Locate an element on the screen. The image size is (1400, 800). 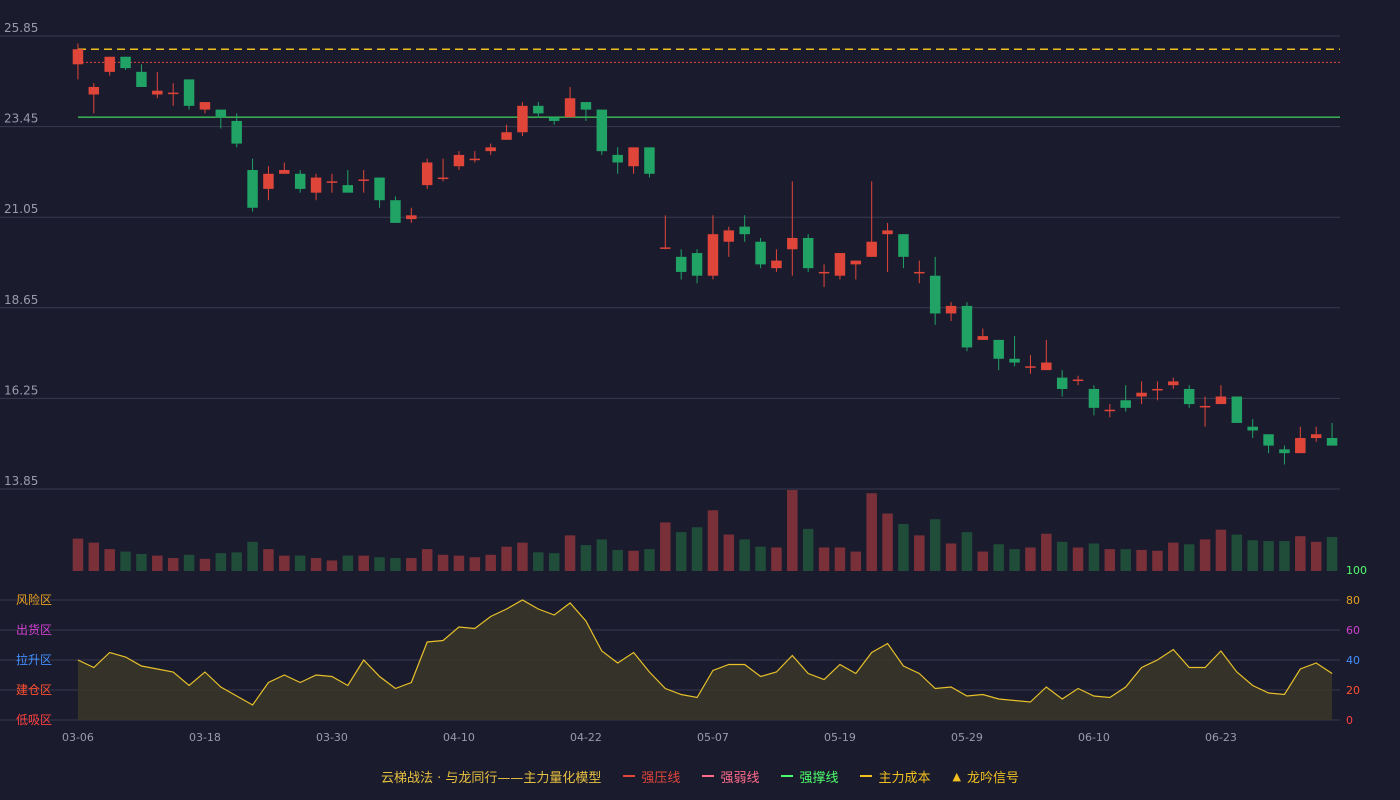
osc-zone-label: 拉升区 is located at coordinates (34, 659).